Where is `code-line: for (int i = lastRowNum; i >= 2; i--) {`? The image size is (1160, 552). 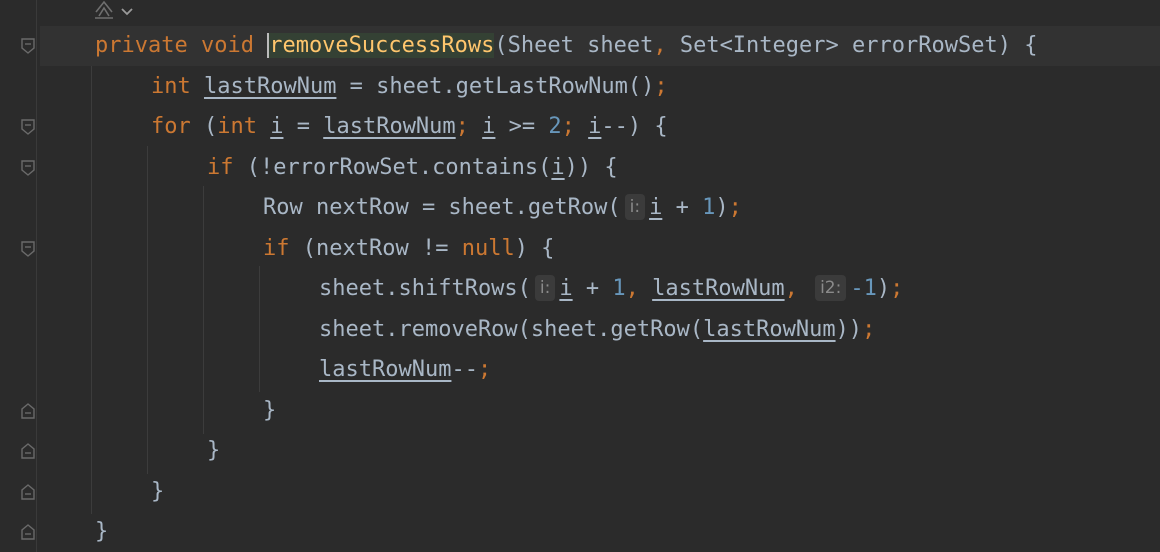
code-line: for (int i = lastRowNum; i >= 2; i--) { is located at coordinates (409, 127).